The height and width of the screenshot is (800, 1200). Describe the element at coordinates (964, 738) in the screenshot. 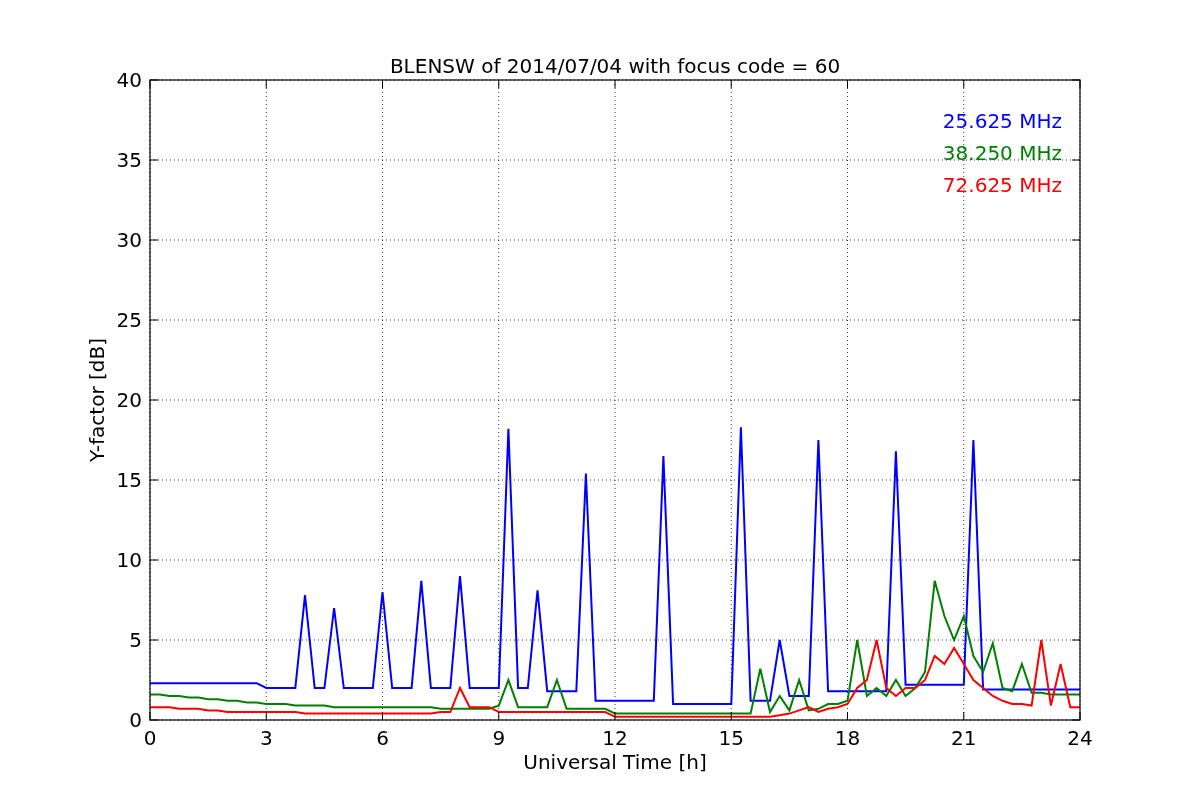

I see `x-tick-label: 21` at that location.